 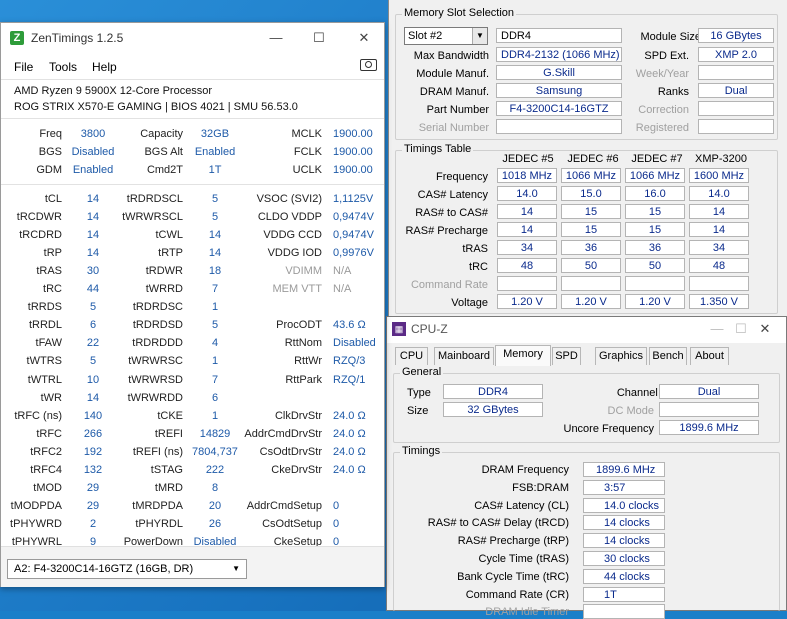 I want to click on uncore-frequency-field: 1899.6 MHz, so click(x=709, y=427).